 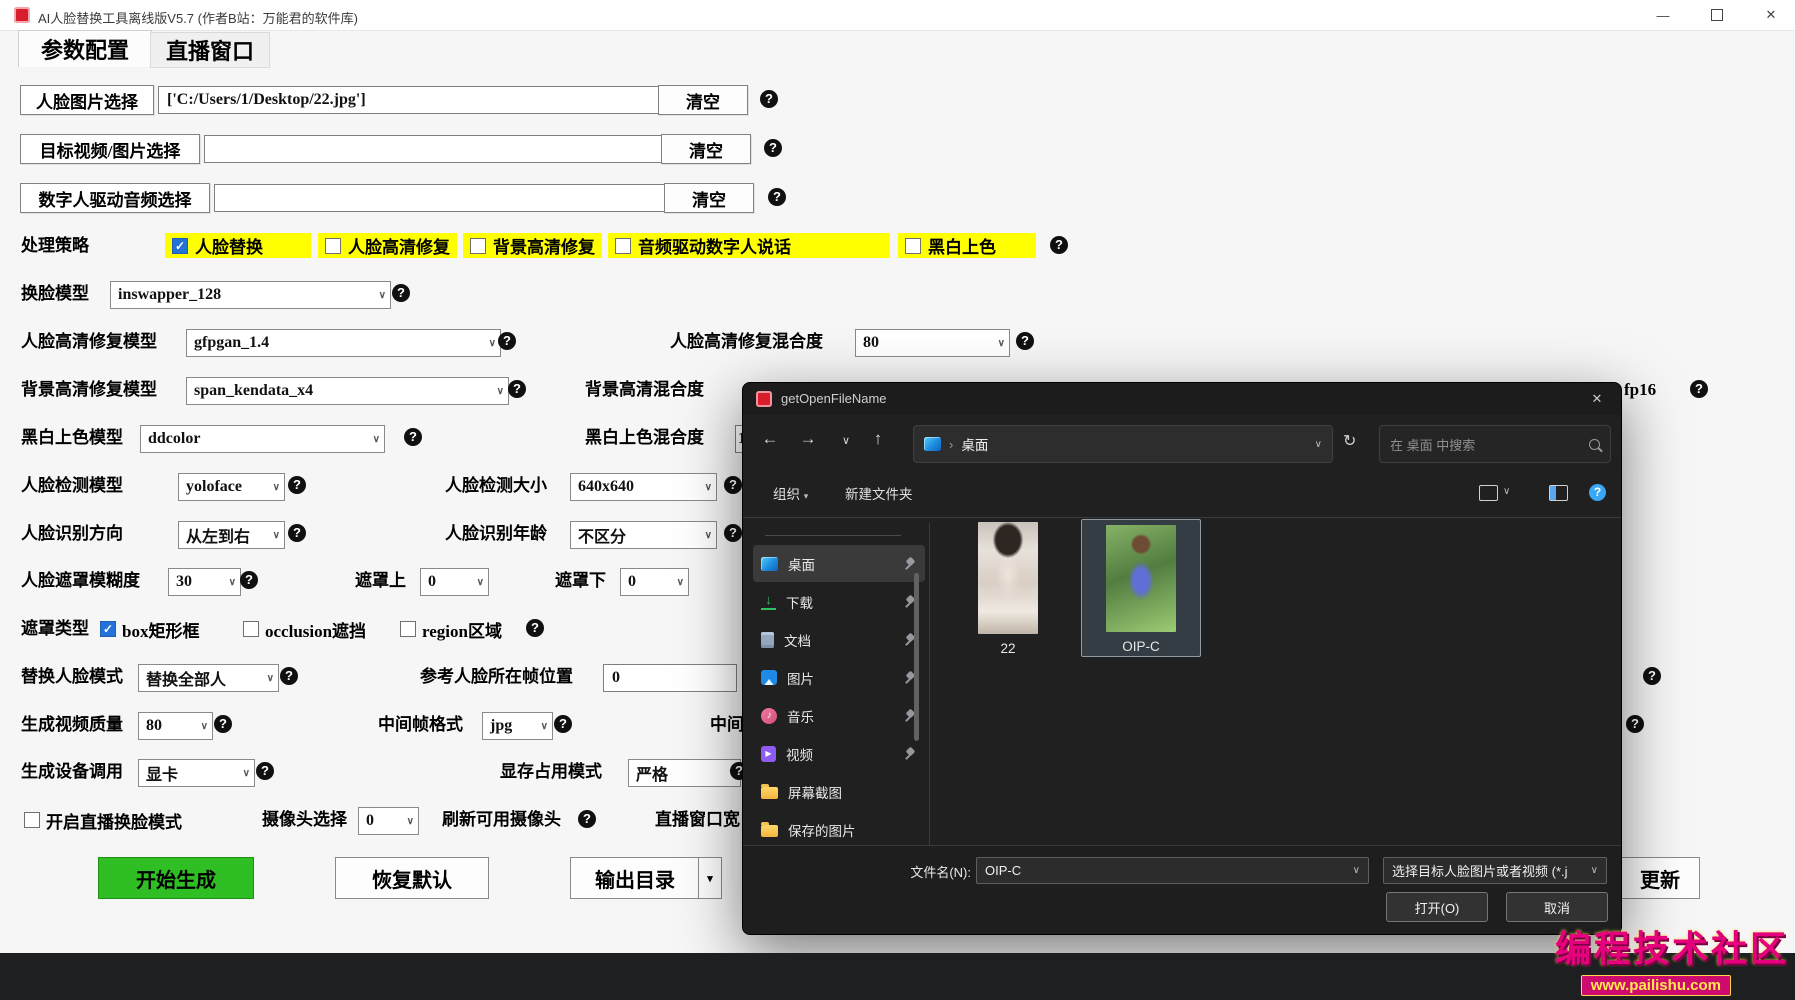 What do you see at coordinates (265, 771) in the screenshot?
I see `help-device-icon: ?` at bounding box center [265, 771].